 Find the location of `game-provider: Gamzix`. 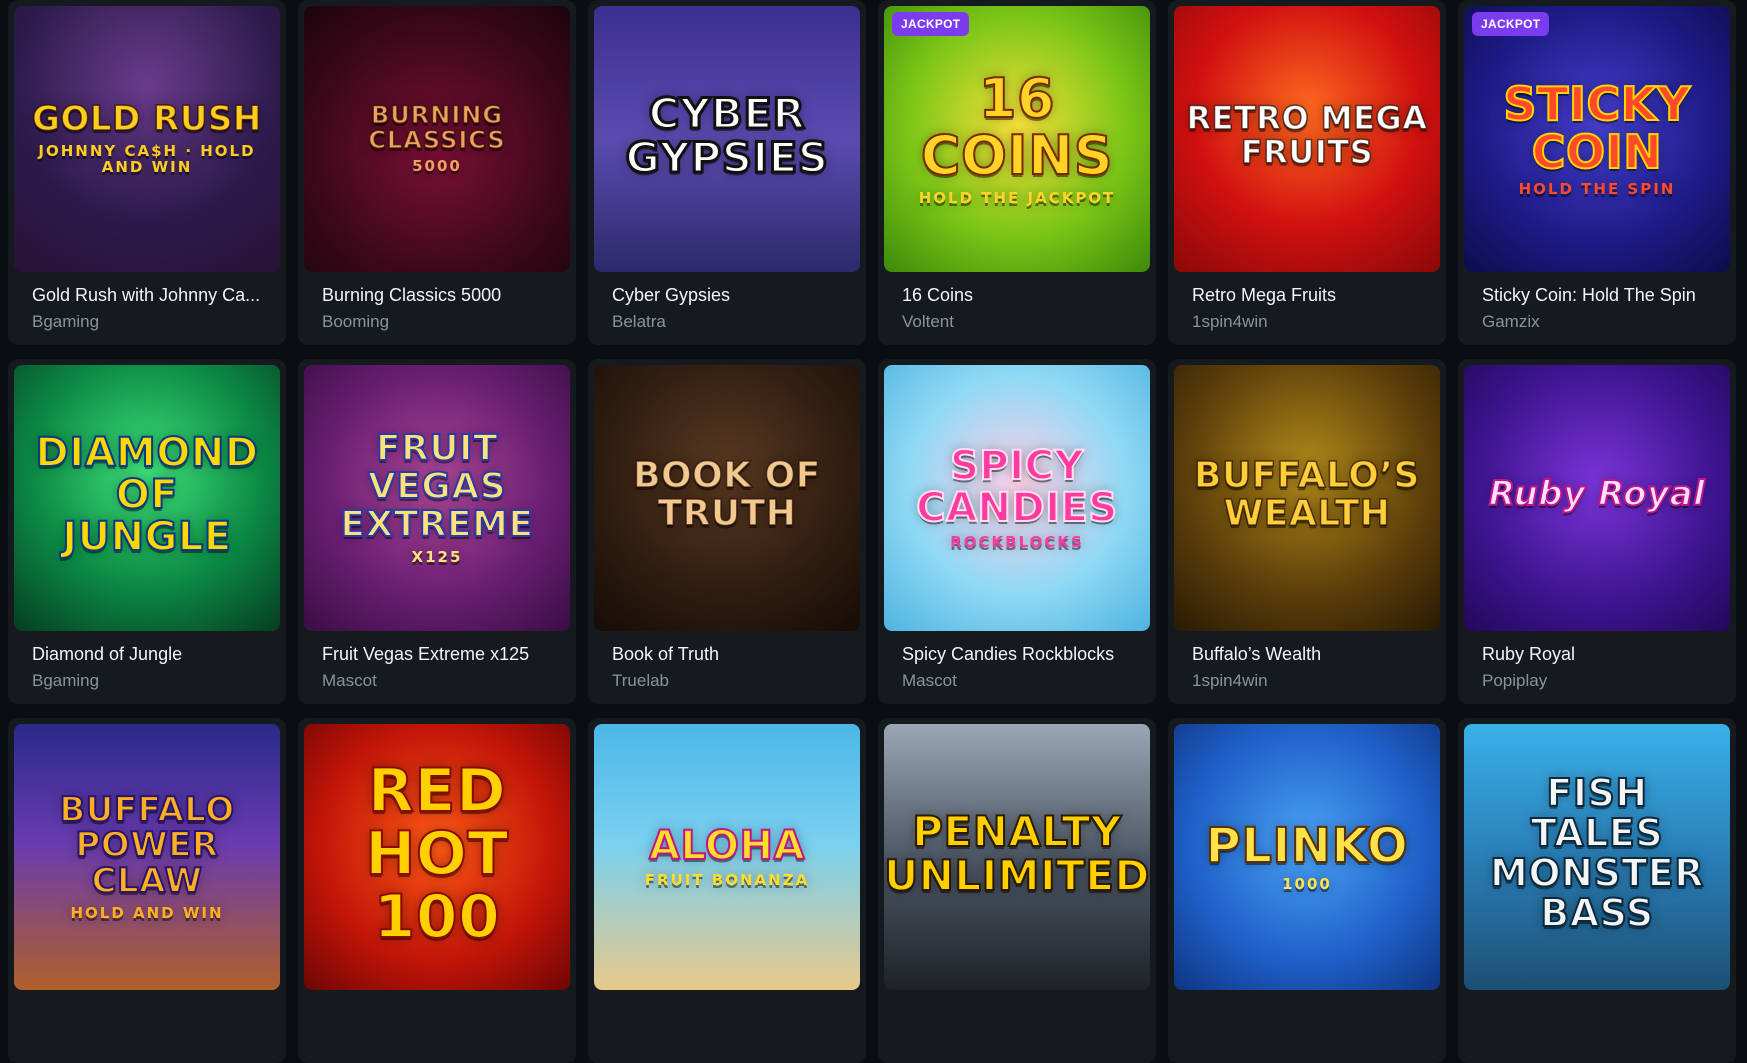

game-provider: Gamzix is located at coordinates (1511, 321).